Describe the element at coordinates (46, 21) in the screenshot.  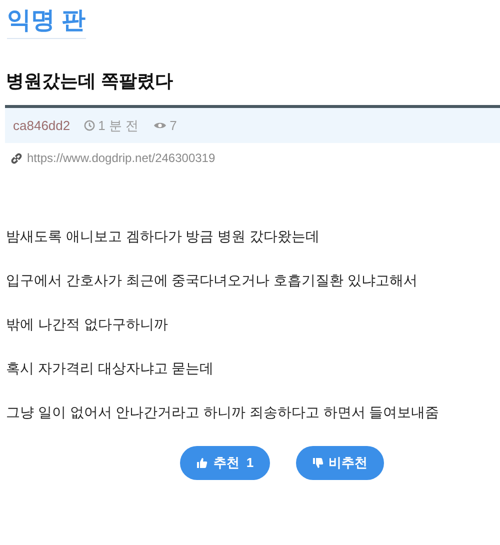
I see `board-title: 익명 판` at that location.